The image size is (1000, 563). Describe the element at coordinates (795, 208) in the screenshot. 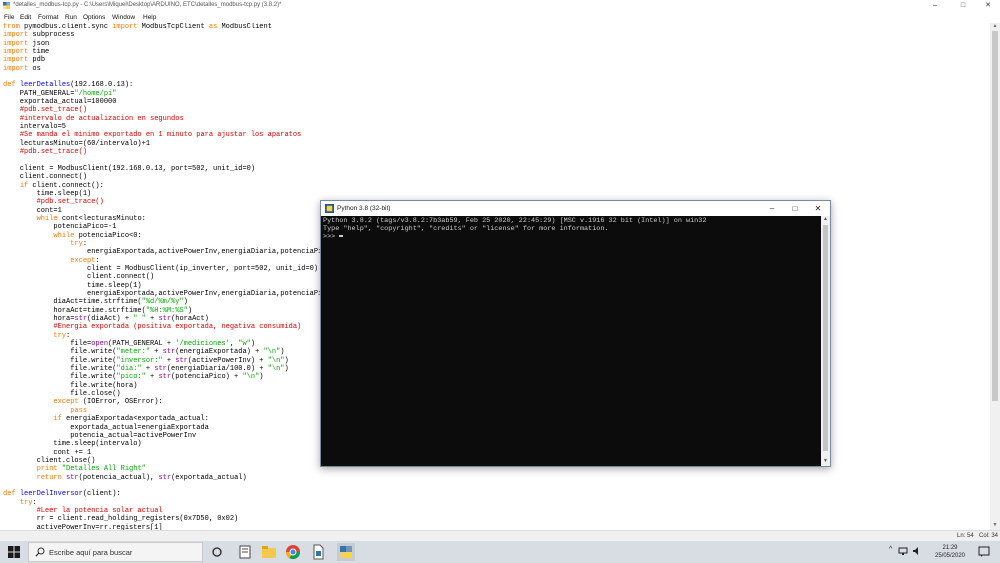

I see `console-maximize-button: □` at that location.